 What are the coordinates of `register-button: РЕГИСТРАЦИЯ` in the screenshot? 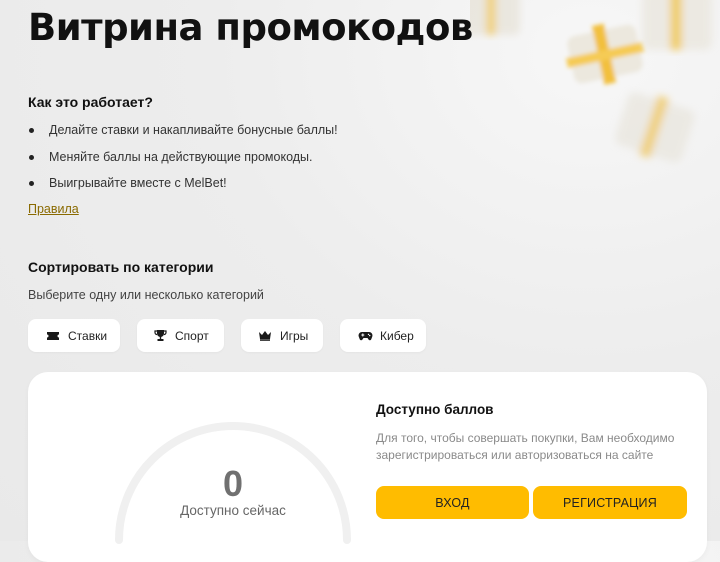 It's located at (610, 502).